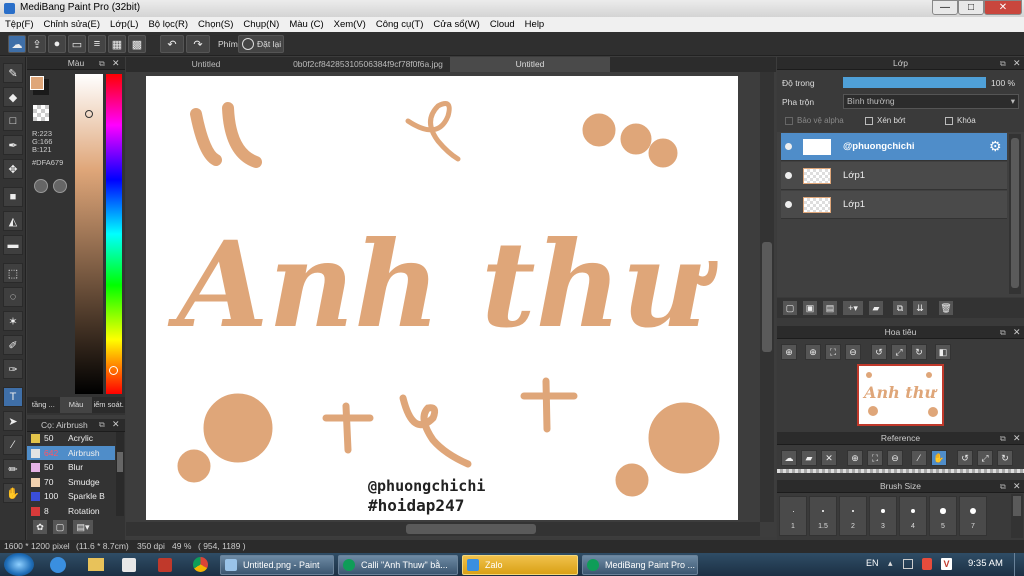 The height and width of the screenshot is (576, 1024). What do you see at coordinates (900, 308) in the screenshot?
I see `duplicate-layer-icon: ⧉` at bounding box center [900, 308].